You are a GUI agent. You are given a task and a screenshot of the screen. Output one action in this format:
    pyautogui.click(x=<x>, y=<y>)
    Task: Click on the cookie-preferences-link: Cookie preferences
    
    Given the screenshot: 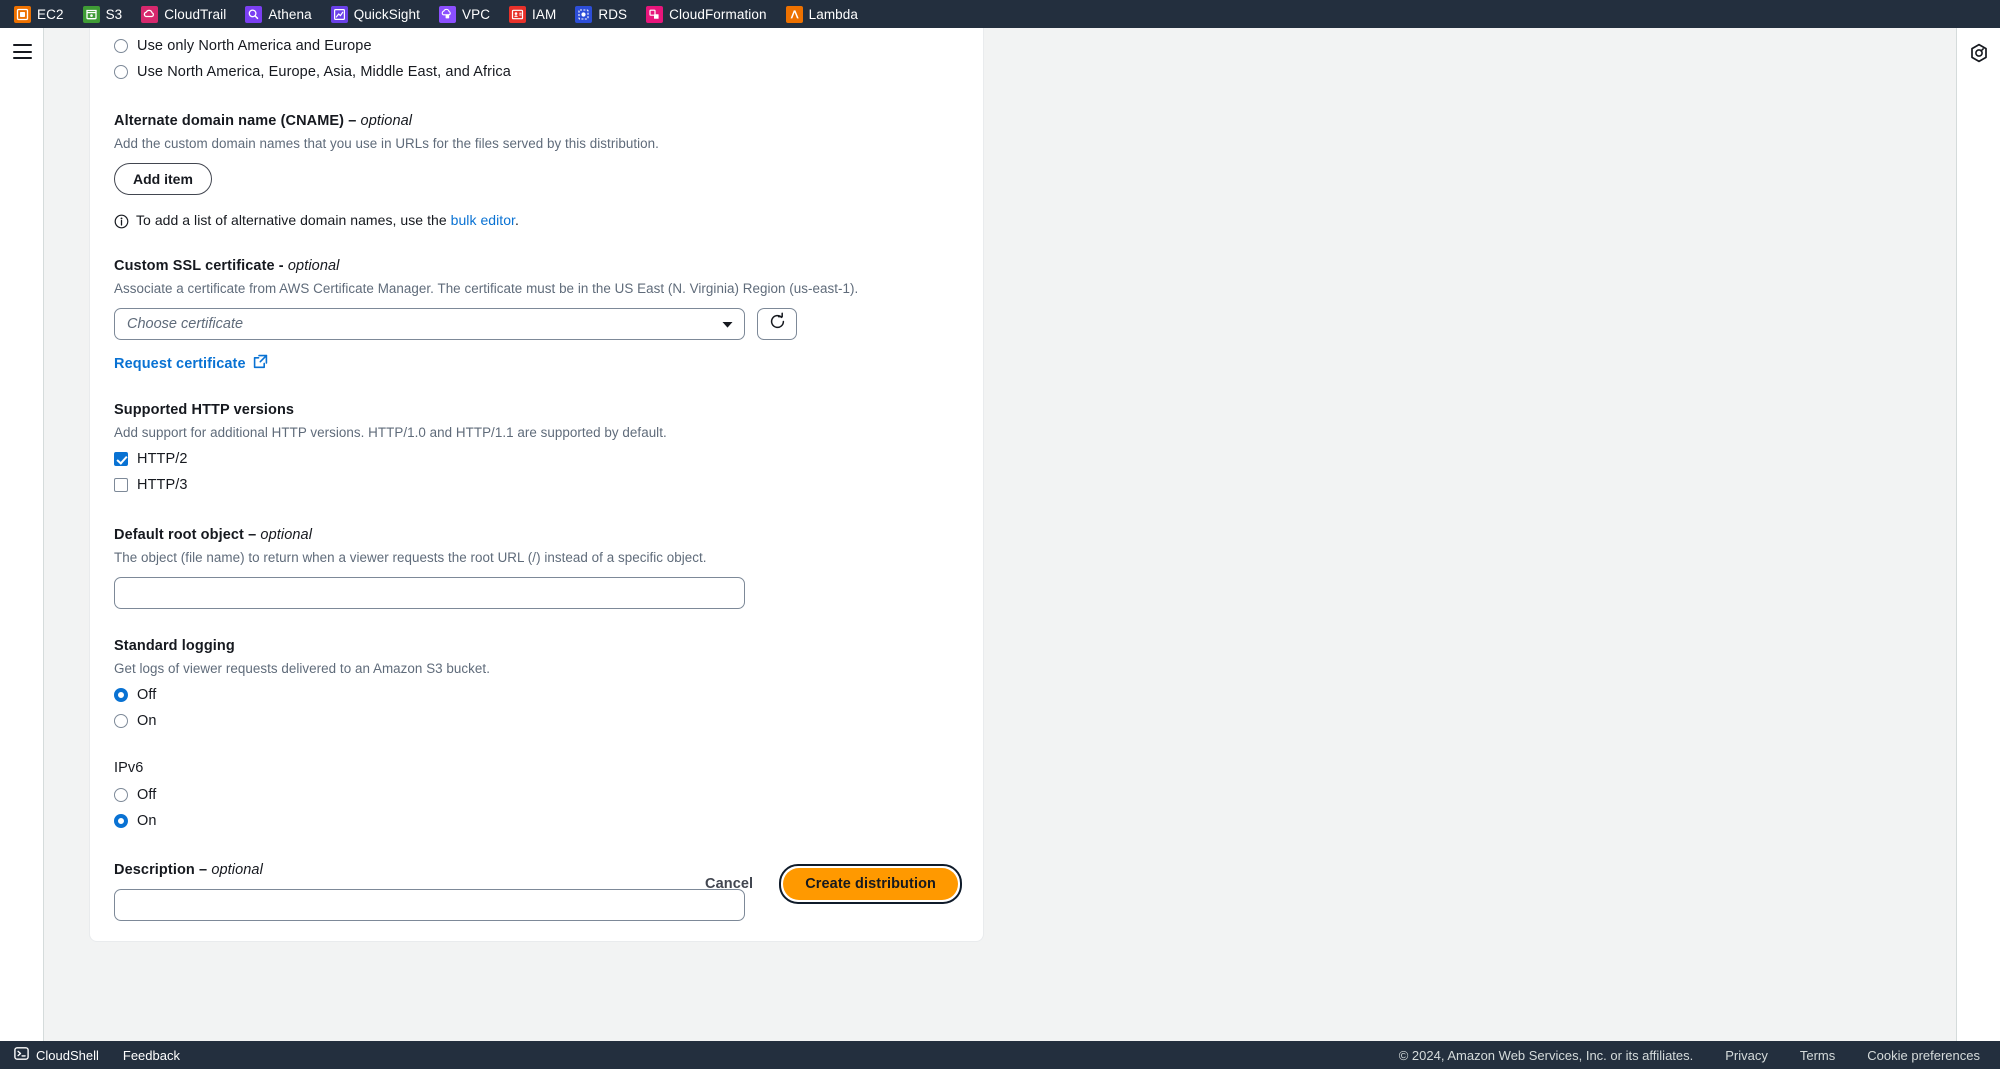 What is the action you would take?
    pyautogui.click(x=1923, y=1055)
    